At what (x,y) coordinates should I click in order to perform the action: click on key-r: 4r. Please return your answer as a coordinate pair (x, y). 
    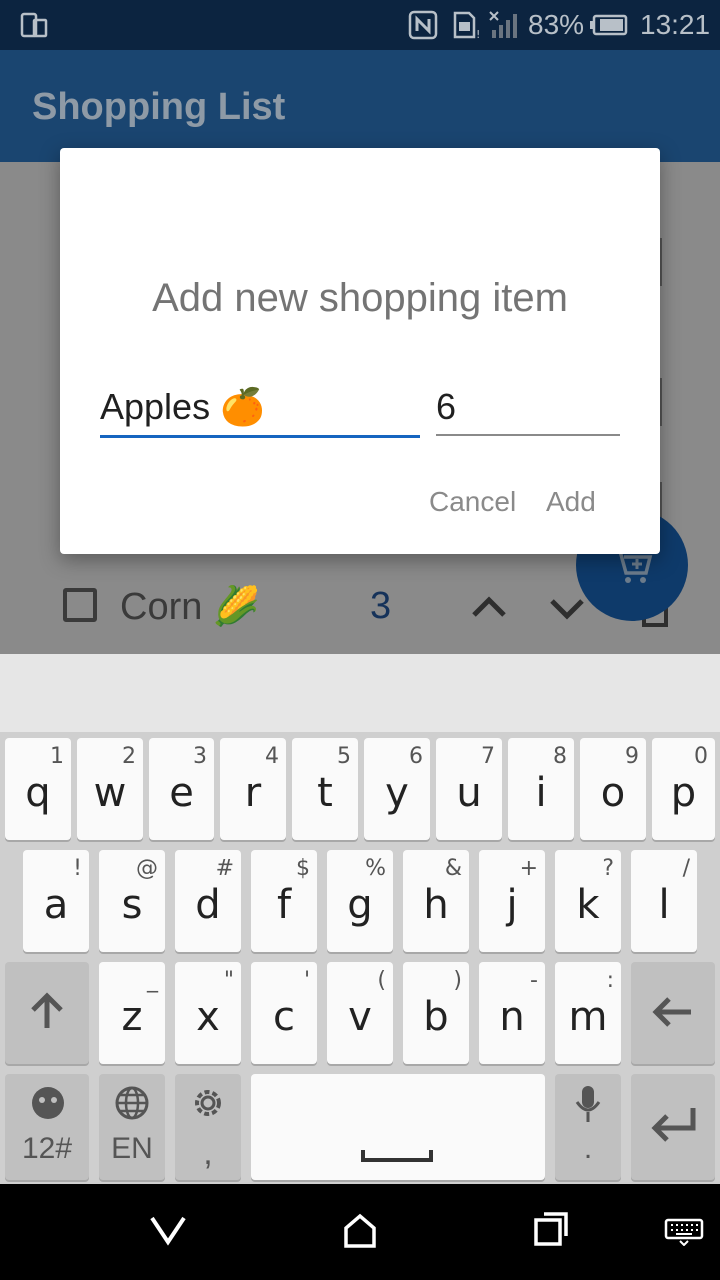
    Looking at the image, I should click on (253, 789).